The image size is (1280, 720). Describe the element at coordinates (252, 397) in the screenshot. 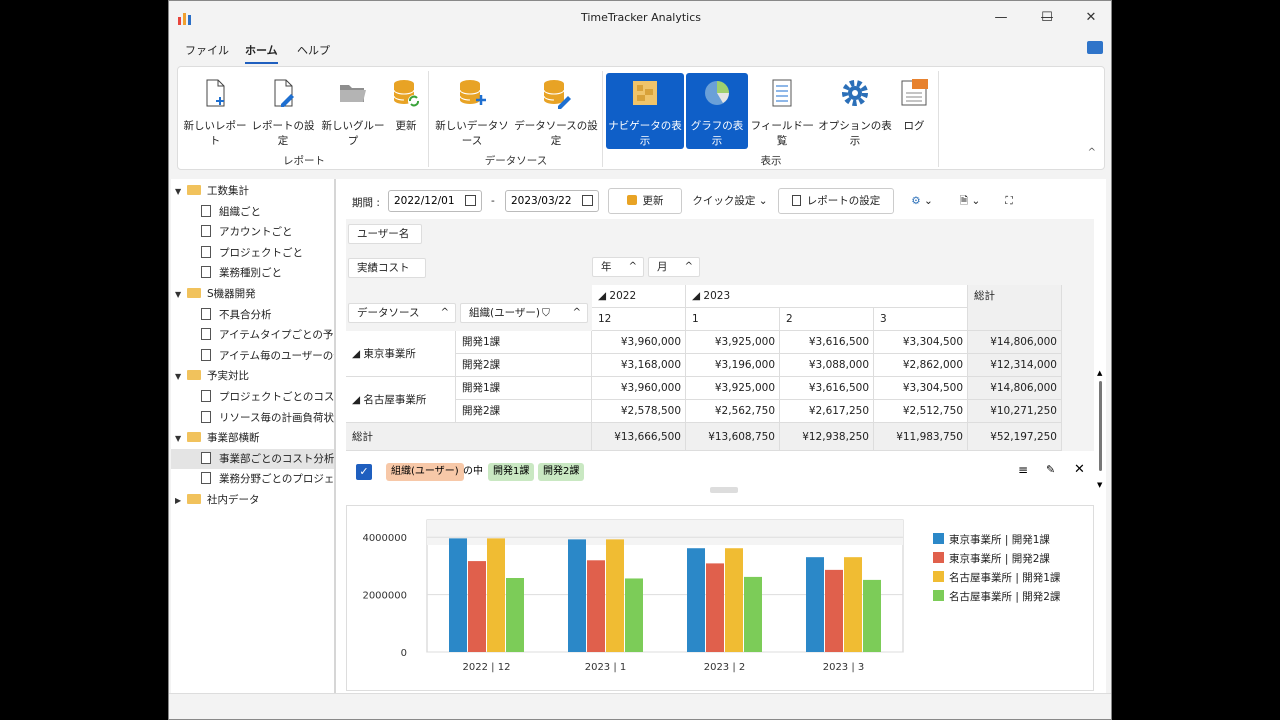

I see `tree-item: プロジェクトごとのコスト` at that location.